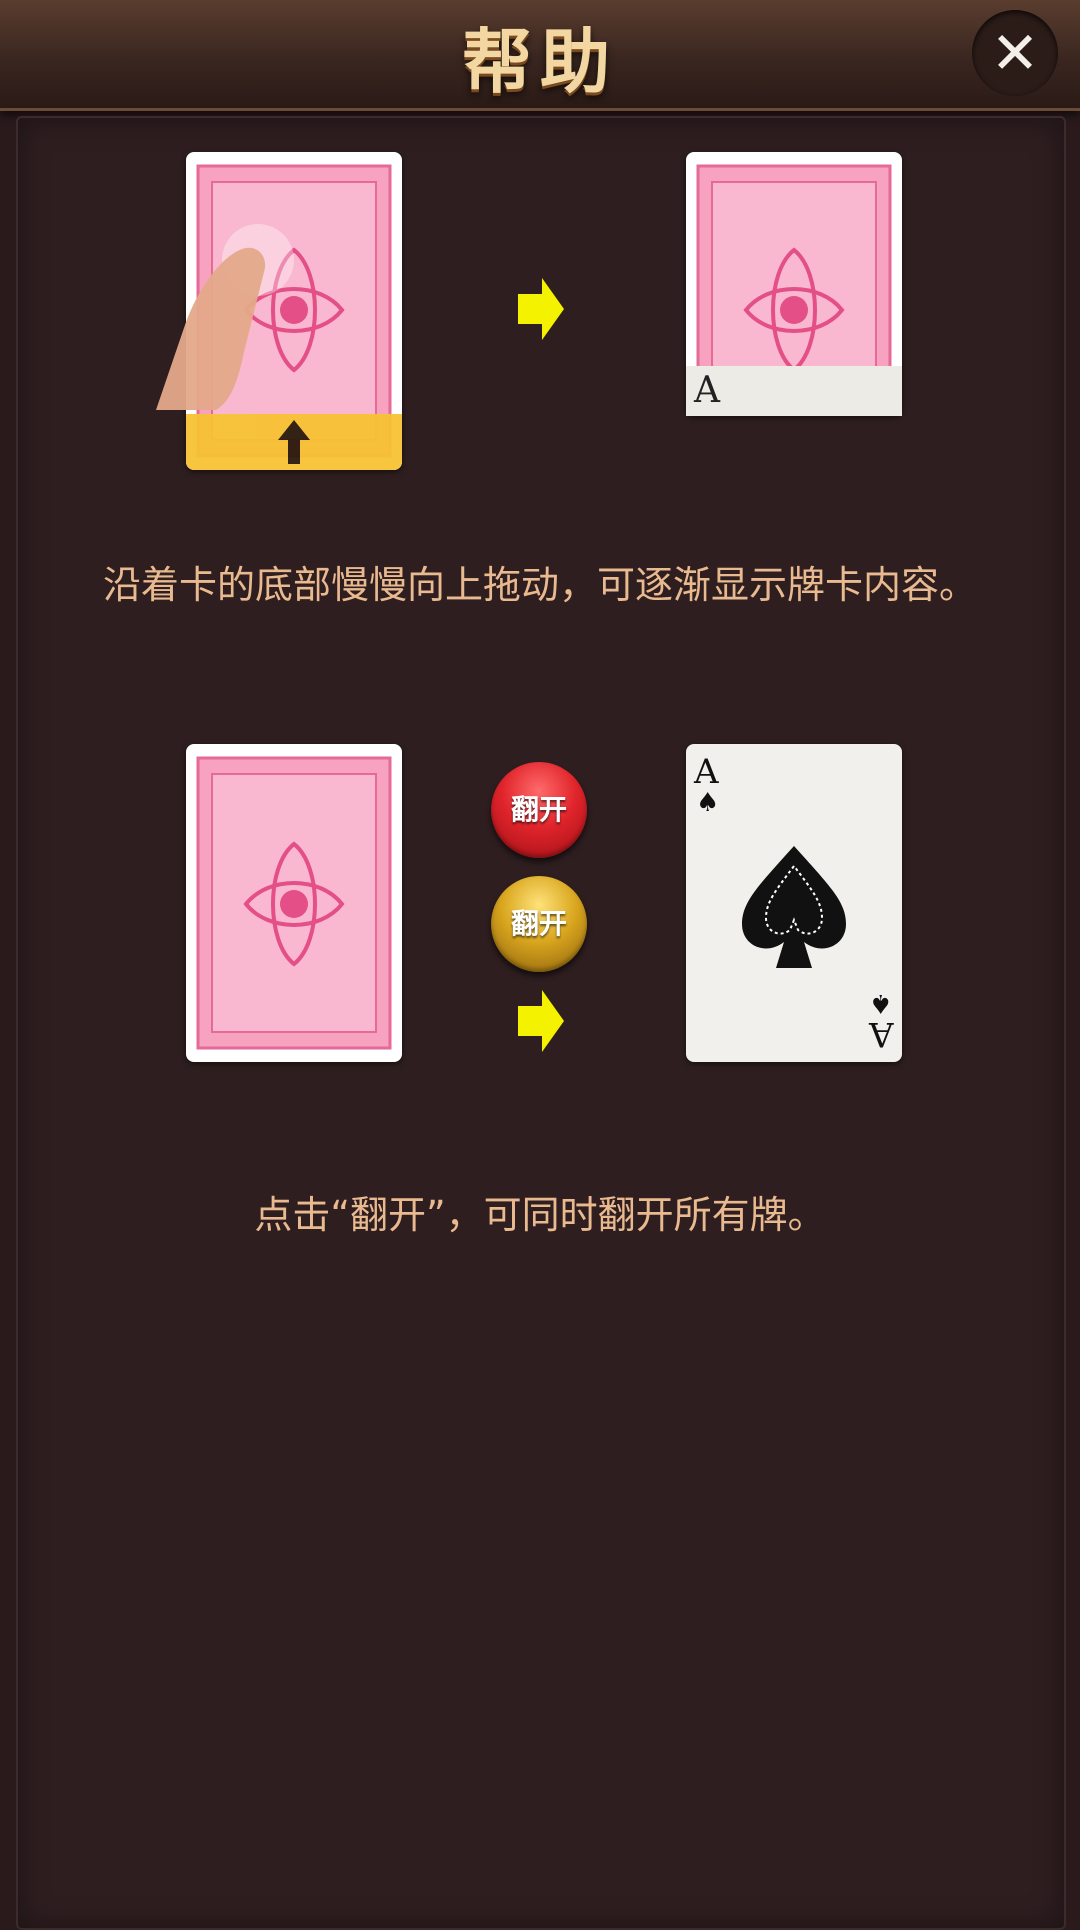  Describe the element at coordinates (540, 1215) in the screenshot. I see `flip-instruction: 点击“翻开”，可同时翻开所有牌。` at that location.